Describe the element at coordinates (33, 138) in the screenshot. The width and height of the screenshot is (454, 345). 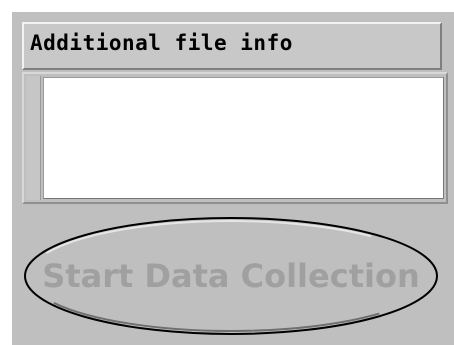
I see `textbox-scroll-gutter` at that location.